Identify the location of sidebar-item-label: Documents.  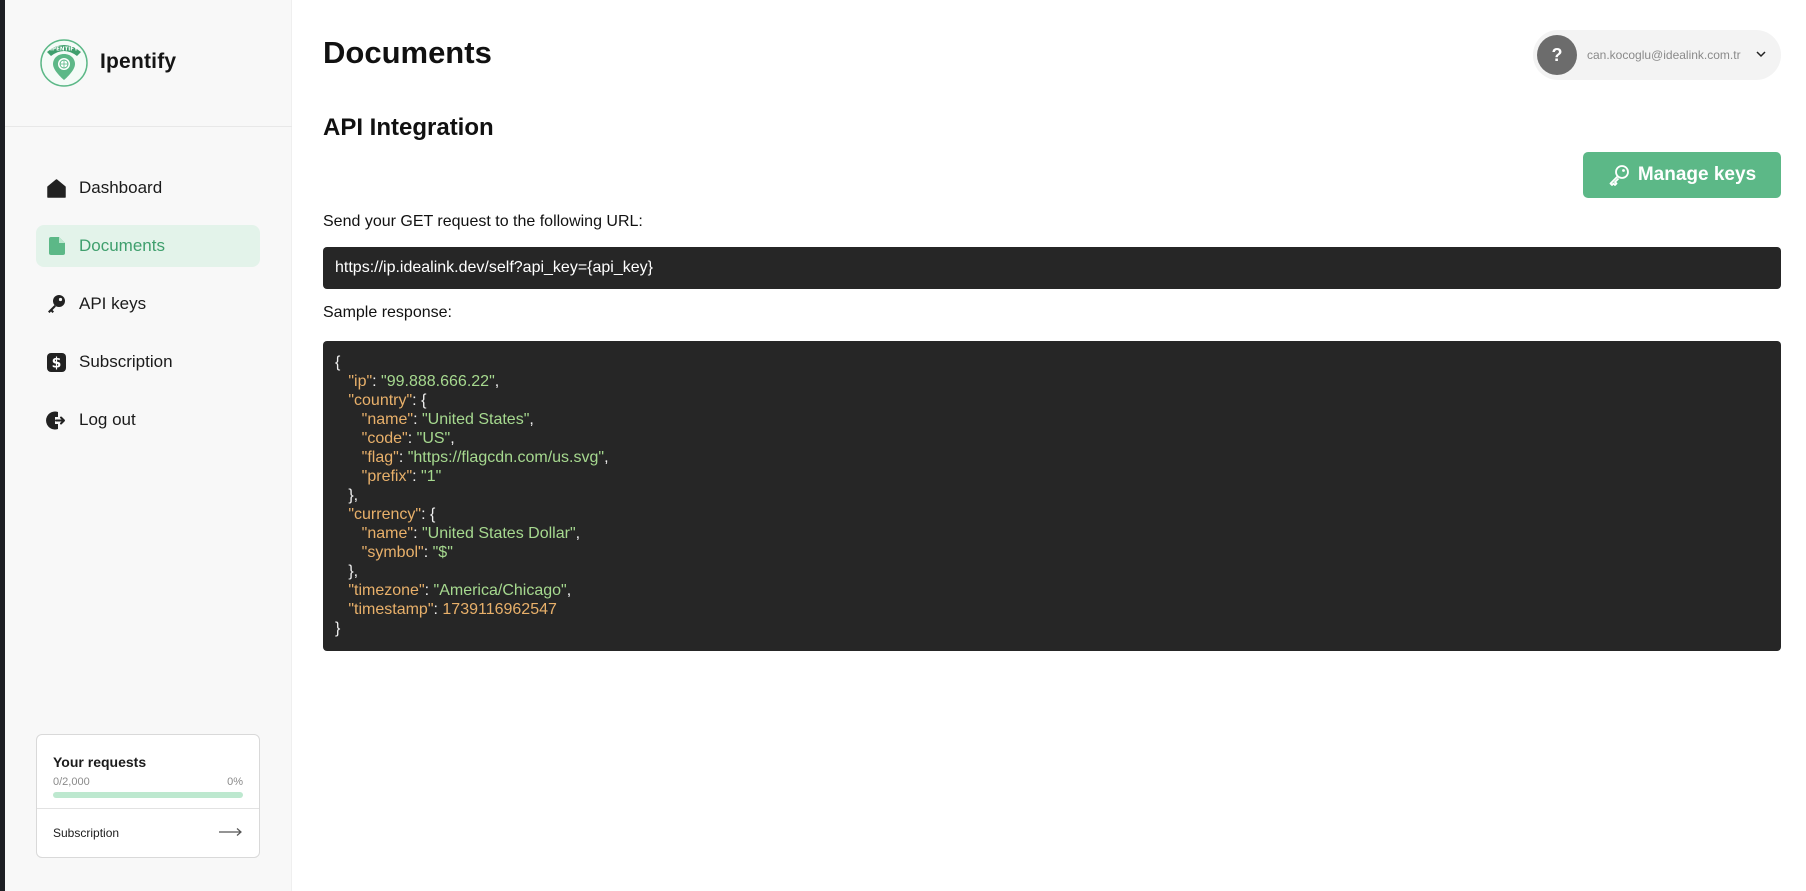
(122, 245).